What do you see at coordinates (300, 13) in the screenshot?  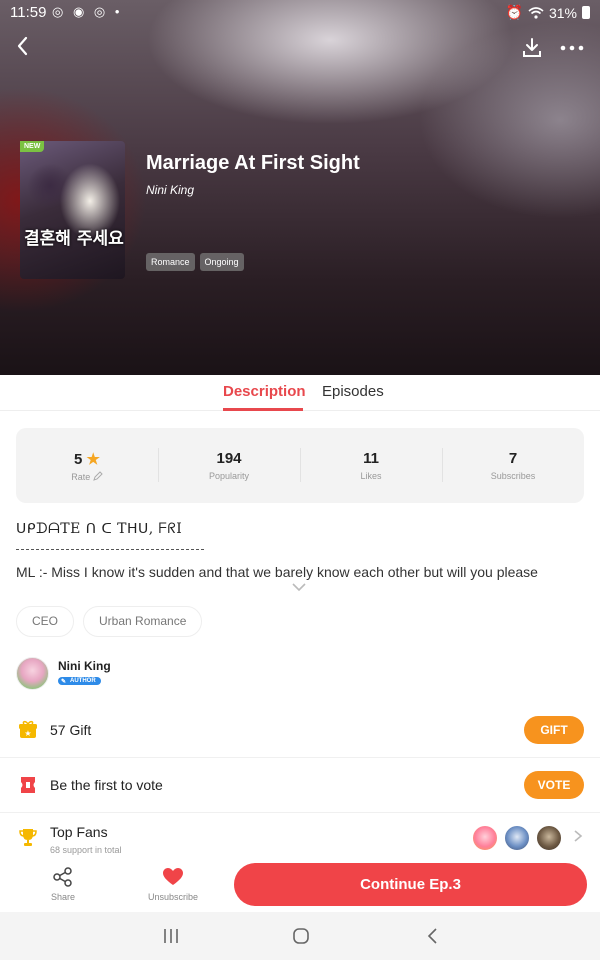 I see `status-bar: 11:59 ◎ ◉ ◎ • ⏰ 31%` at bounding box center [300, 13].